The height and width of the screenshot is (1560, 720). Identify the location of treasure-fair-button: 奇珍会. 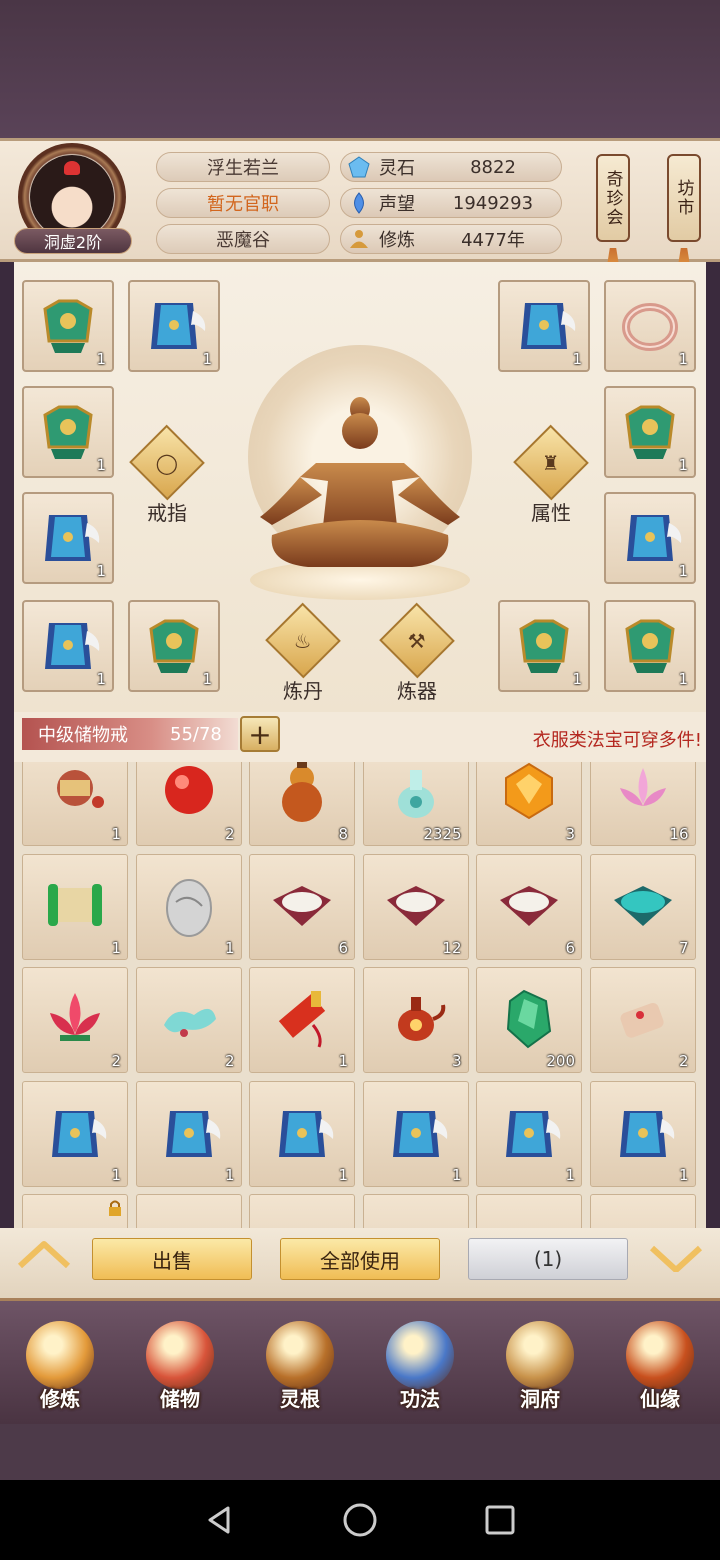
(613, 198).